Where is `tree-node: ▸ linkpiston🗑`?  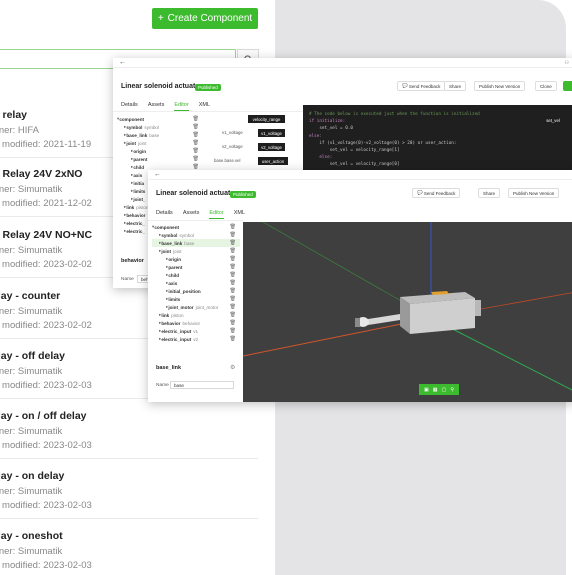
tree-node: ▸ linkpiston🗑 is located at coordinates (196, 315).